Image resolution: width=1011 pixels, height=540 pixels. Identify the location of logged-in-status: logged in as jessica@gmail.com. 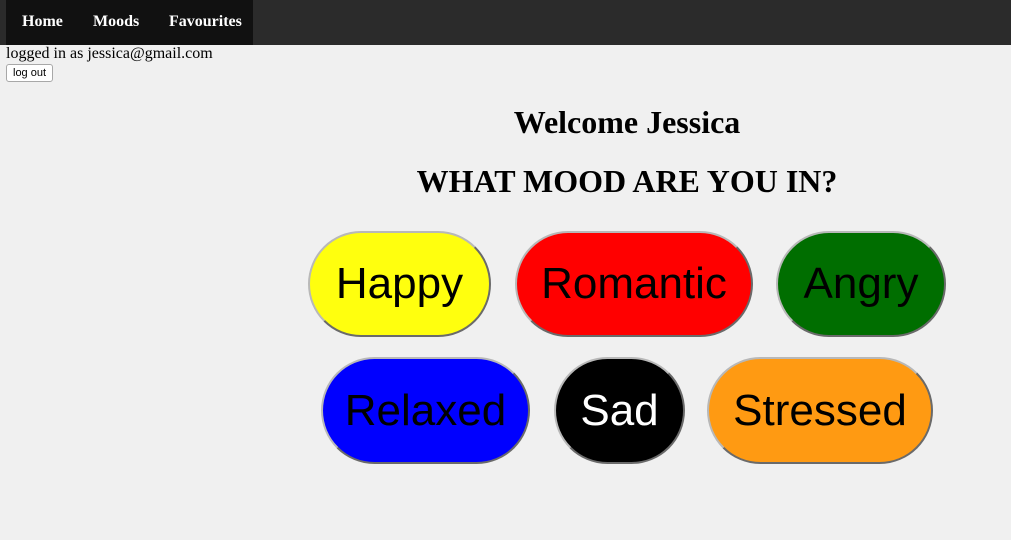
(109, 53).